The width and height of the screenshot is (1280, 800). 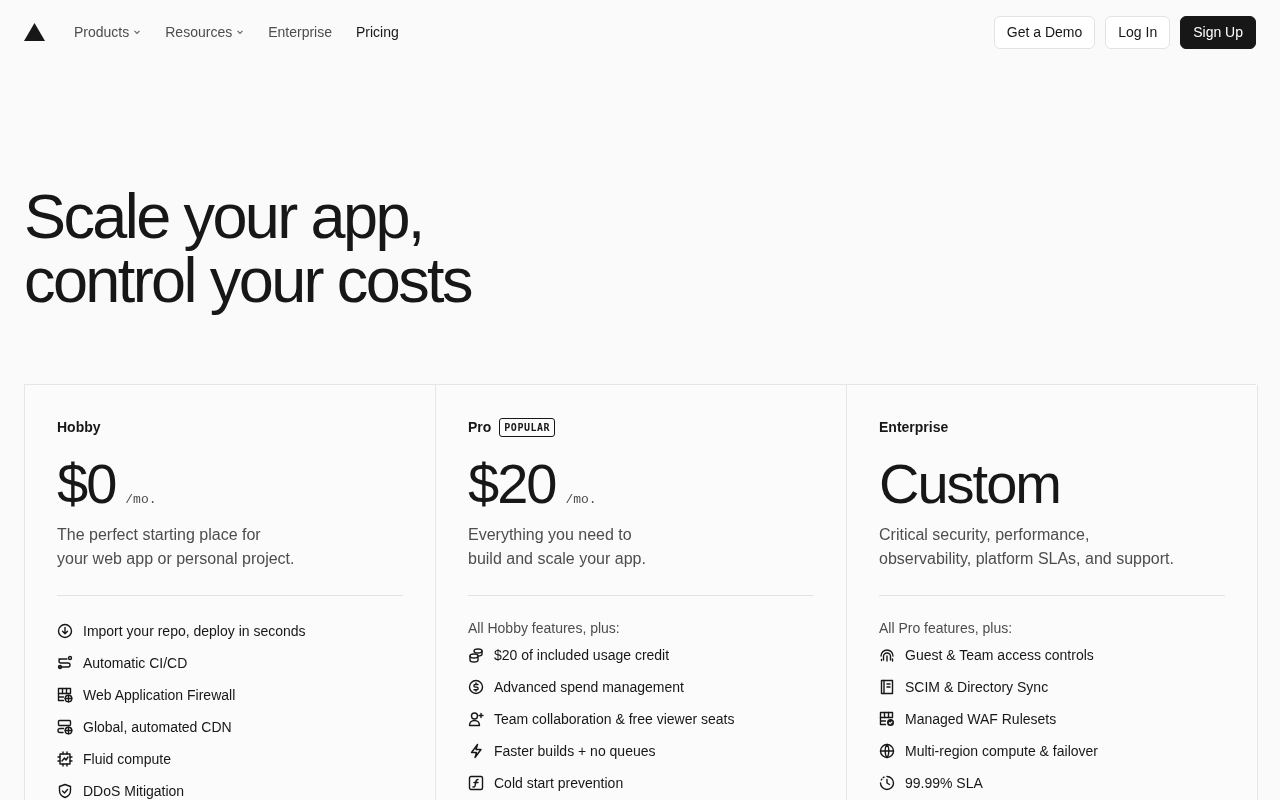 I want to click on nav-link: Resources, so click(x=205, y=32).